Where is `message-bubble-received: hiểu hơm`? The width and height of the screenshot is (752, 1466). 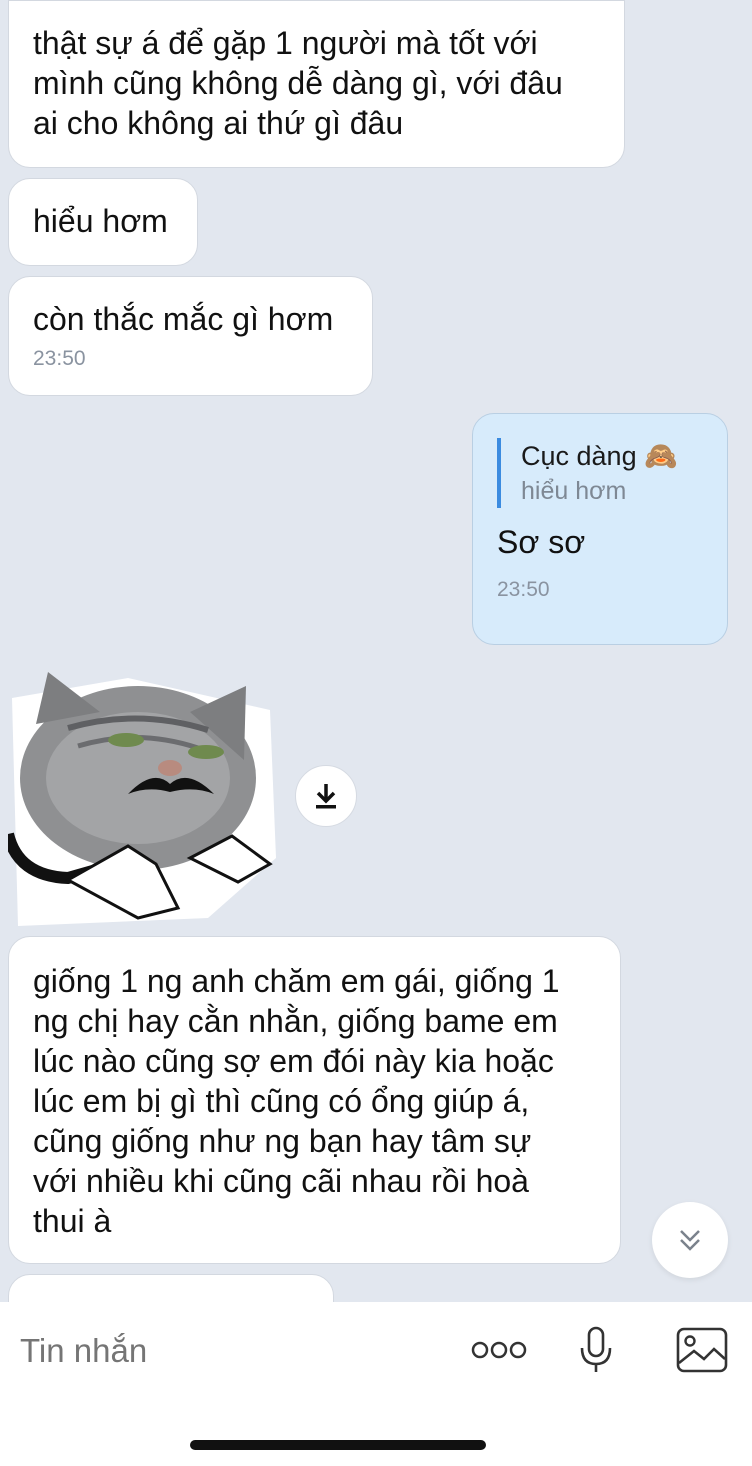
message-bubble-received: hiểu hơm is located at coordinates (103, 222).